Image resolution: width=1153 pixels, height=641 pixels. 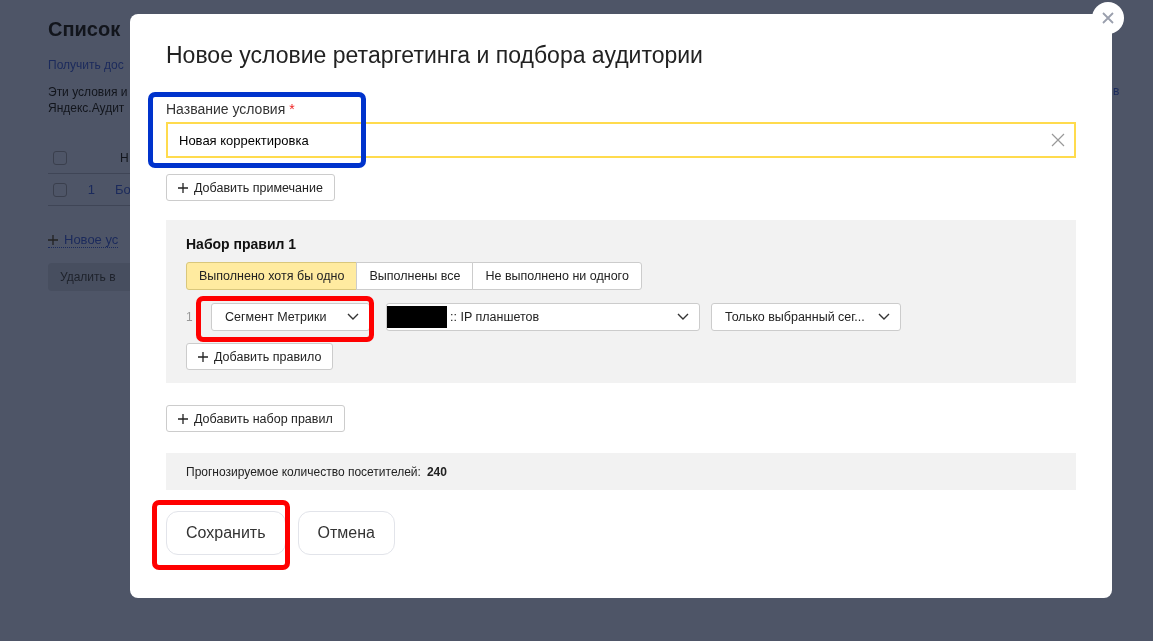 What do you see at coordinates (436, 471) in the screenshot?
I see `forecast-value: 240` at bounding box center [436, 471].